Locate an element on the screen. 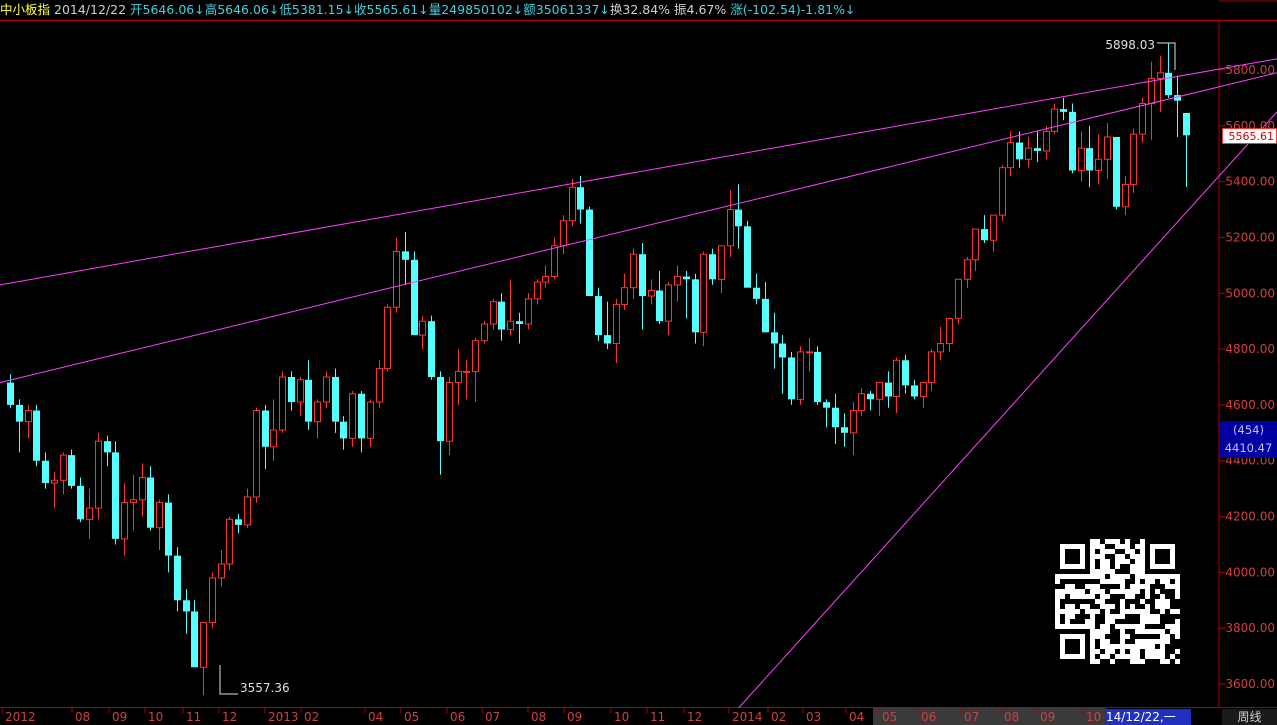 The image size is (1277, 725). low-annotation: 3557.36 is located at coordinates (265, 688).